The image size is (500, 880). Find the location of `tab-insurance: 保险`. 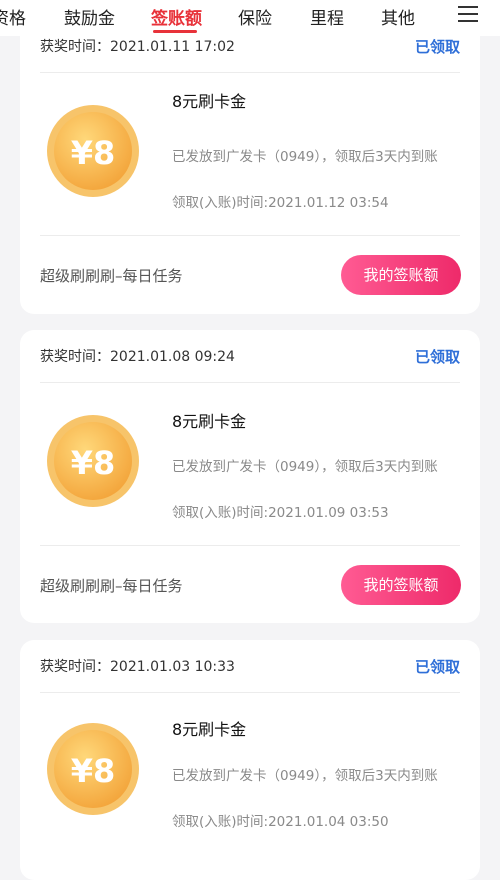

tab-insurance: 保险 is located at coordinates (255, 16).